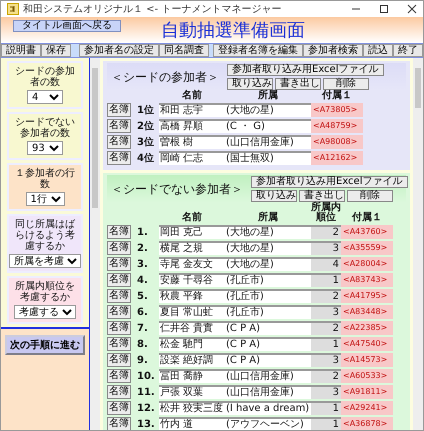  Describe the element at coordinates (45, 312) in the screenshot. I see `setting-dropdown: 考慮する` at that location.